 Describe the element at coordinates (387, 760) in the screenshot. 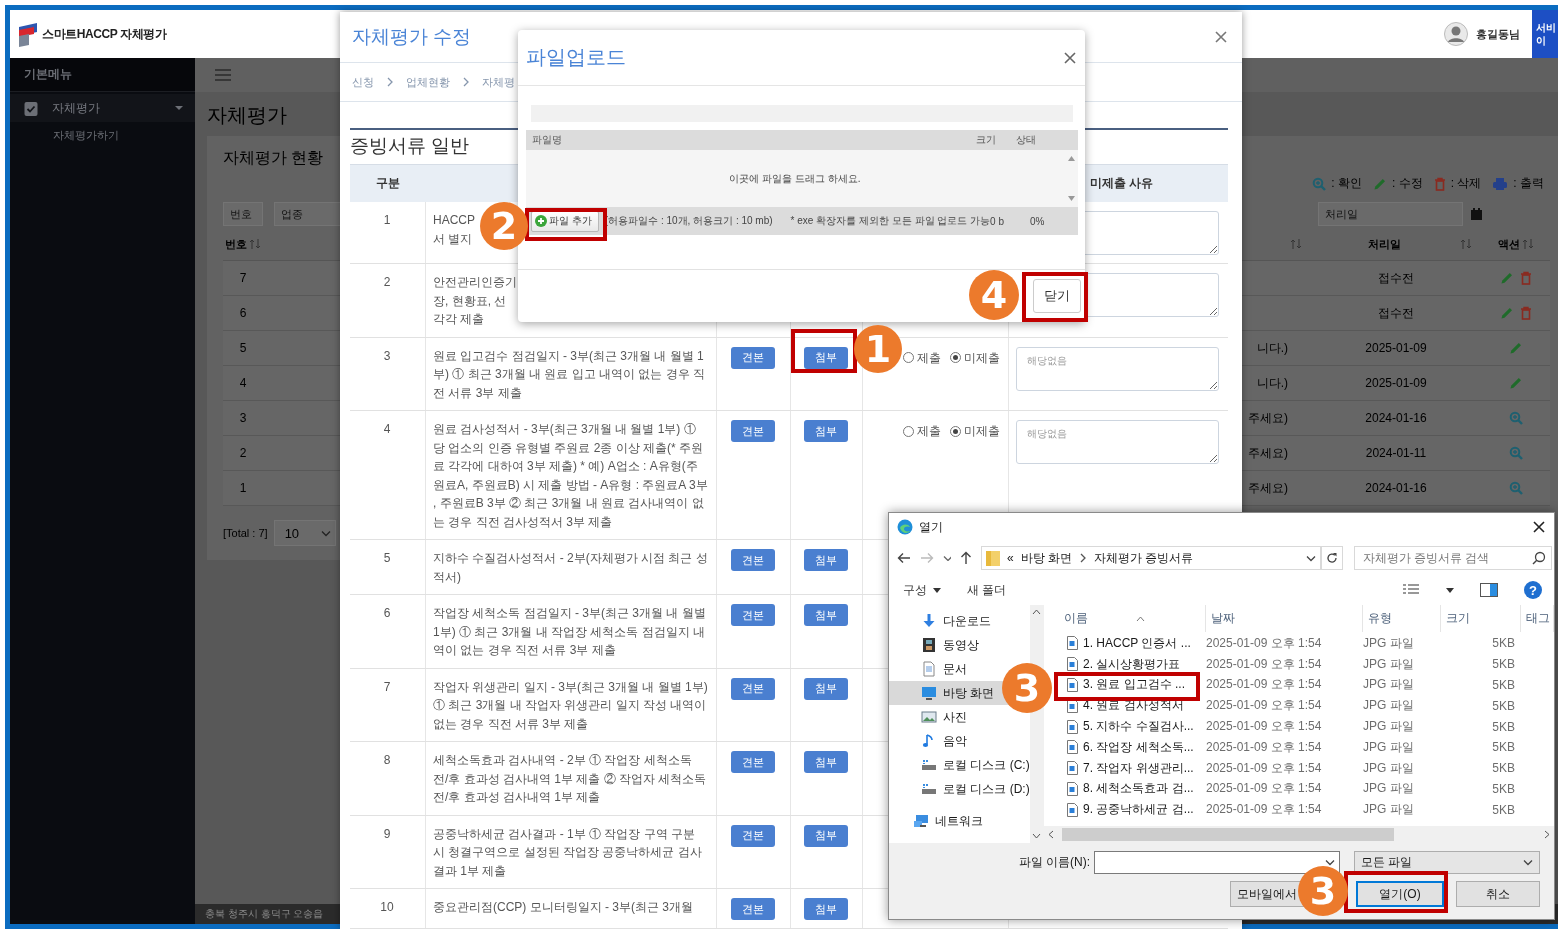

I see `row-number: 8` at that location.